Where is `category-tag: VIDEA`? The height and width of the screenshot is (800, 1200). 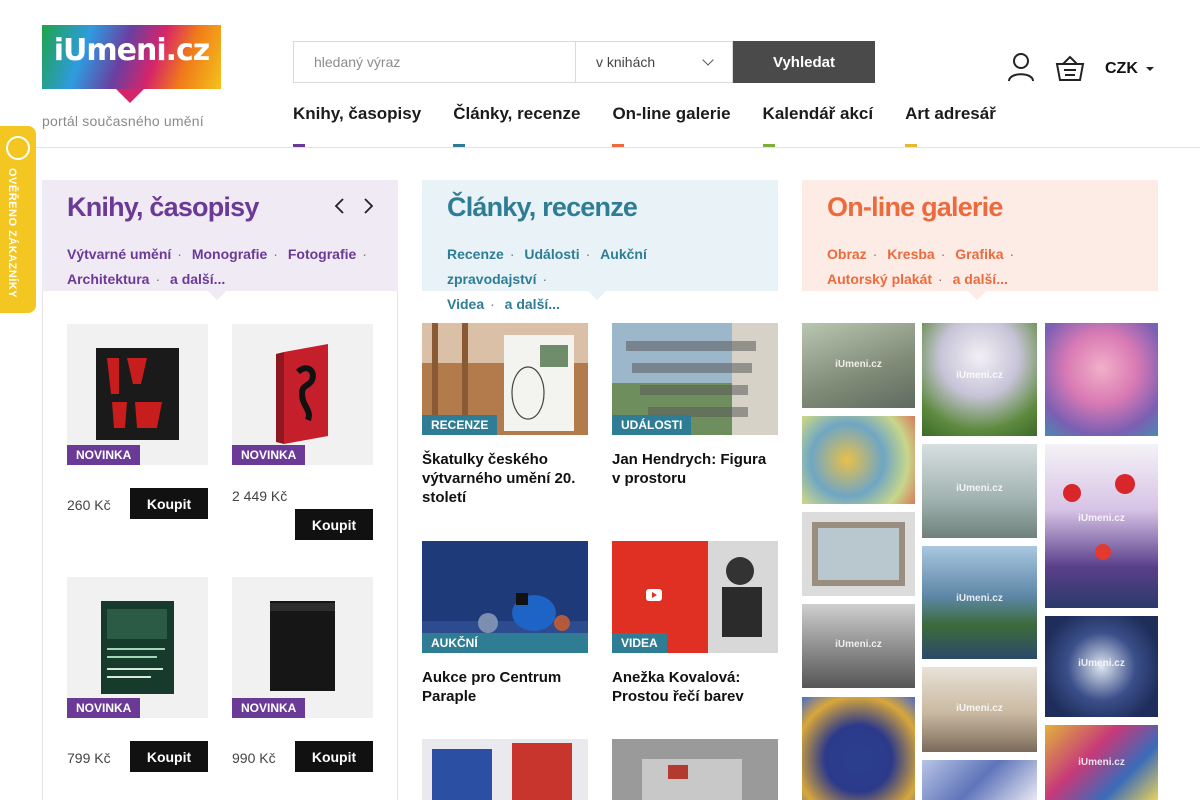
category-tag: VIDEA is located at coordinates (639, 643).